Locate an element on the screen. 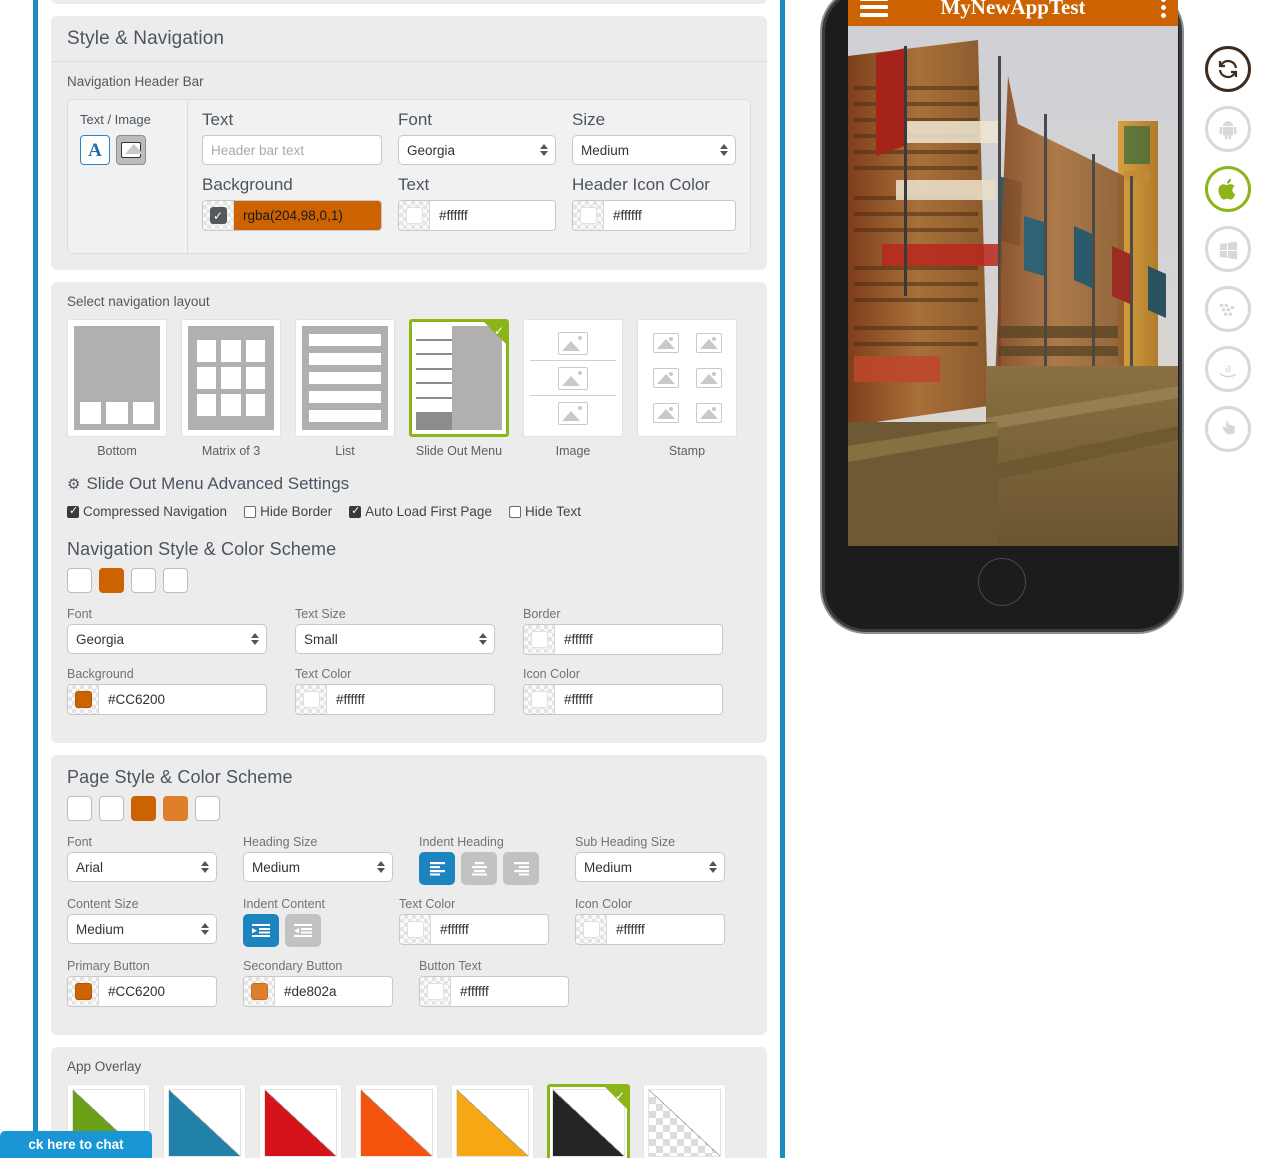 Image resolution: width=1280 pixels, height=1158 pixels. nav-layout-option-list: List is located at coordinates (345, 388).